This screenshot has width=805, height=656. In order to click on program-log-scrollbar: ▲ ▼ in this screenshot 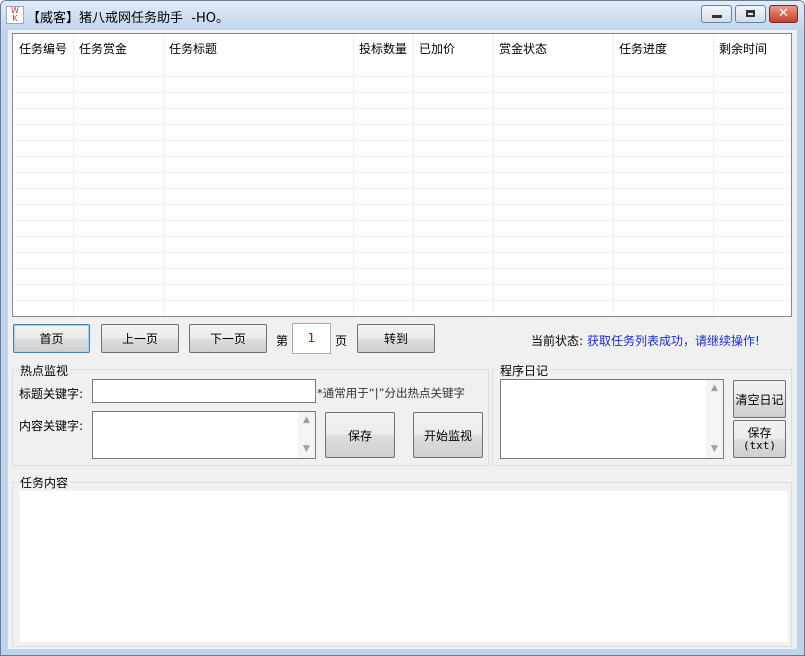, I will do `click(714, 419)`.